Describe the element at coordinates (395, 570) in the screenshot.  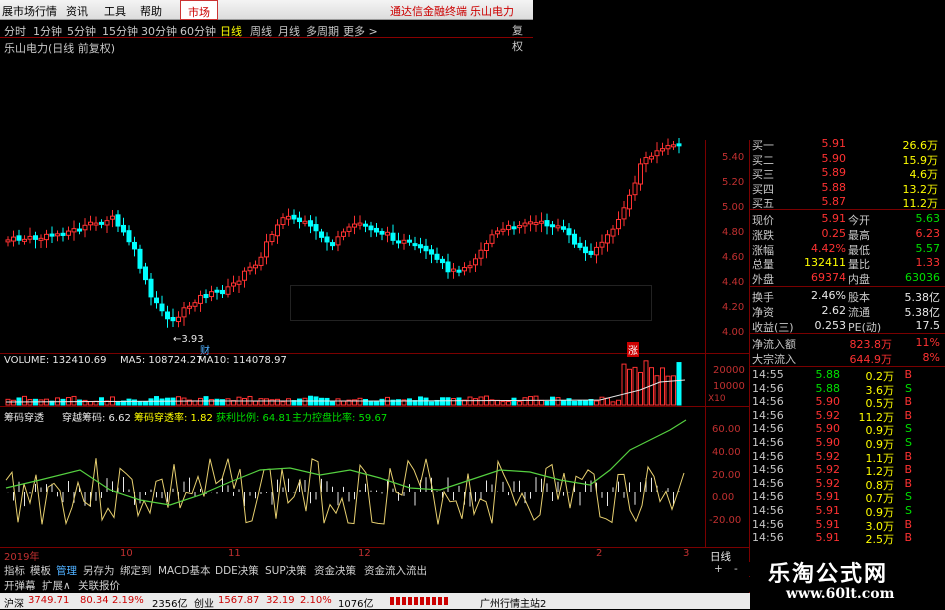
I see `tab-fund-flow: 资金流入流出` at that location.